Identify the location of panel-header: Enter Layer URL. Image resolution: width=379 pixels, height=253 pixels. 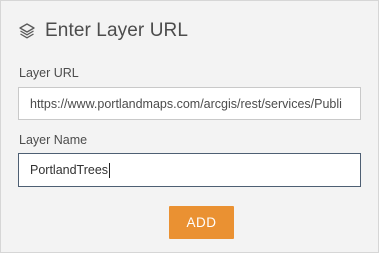
(102, 31).